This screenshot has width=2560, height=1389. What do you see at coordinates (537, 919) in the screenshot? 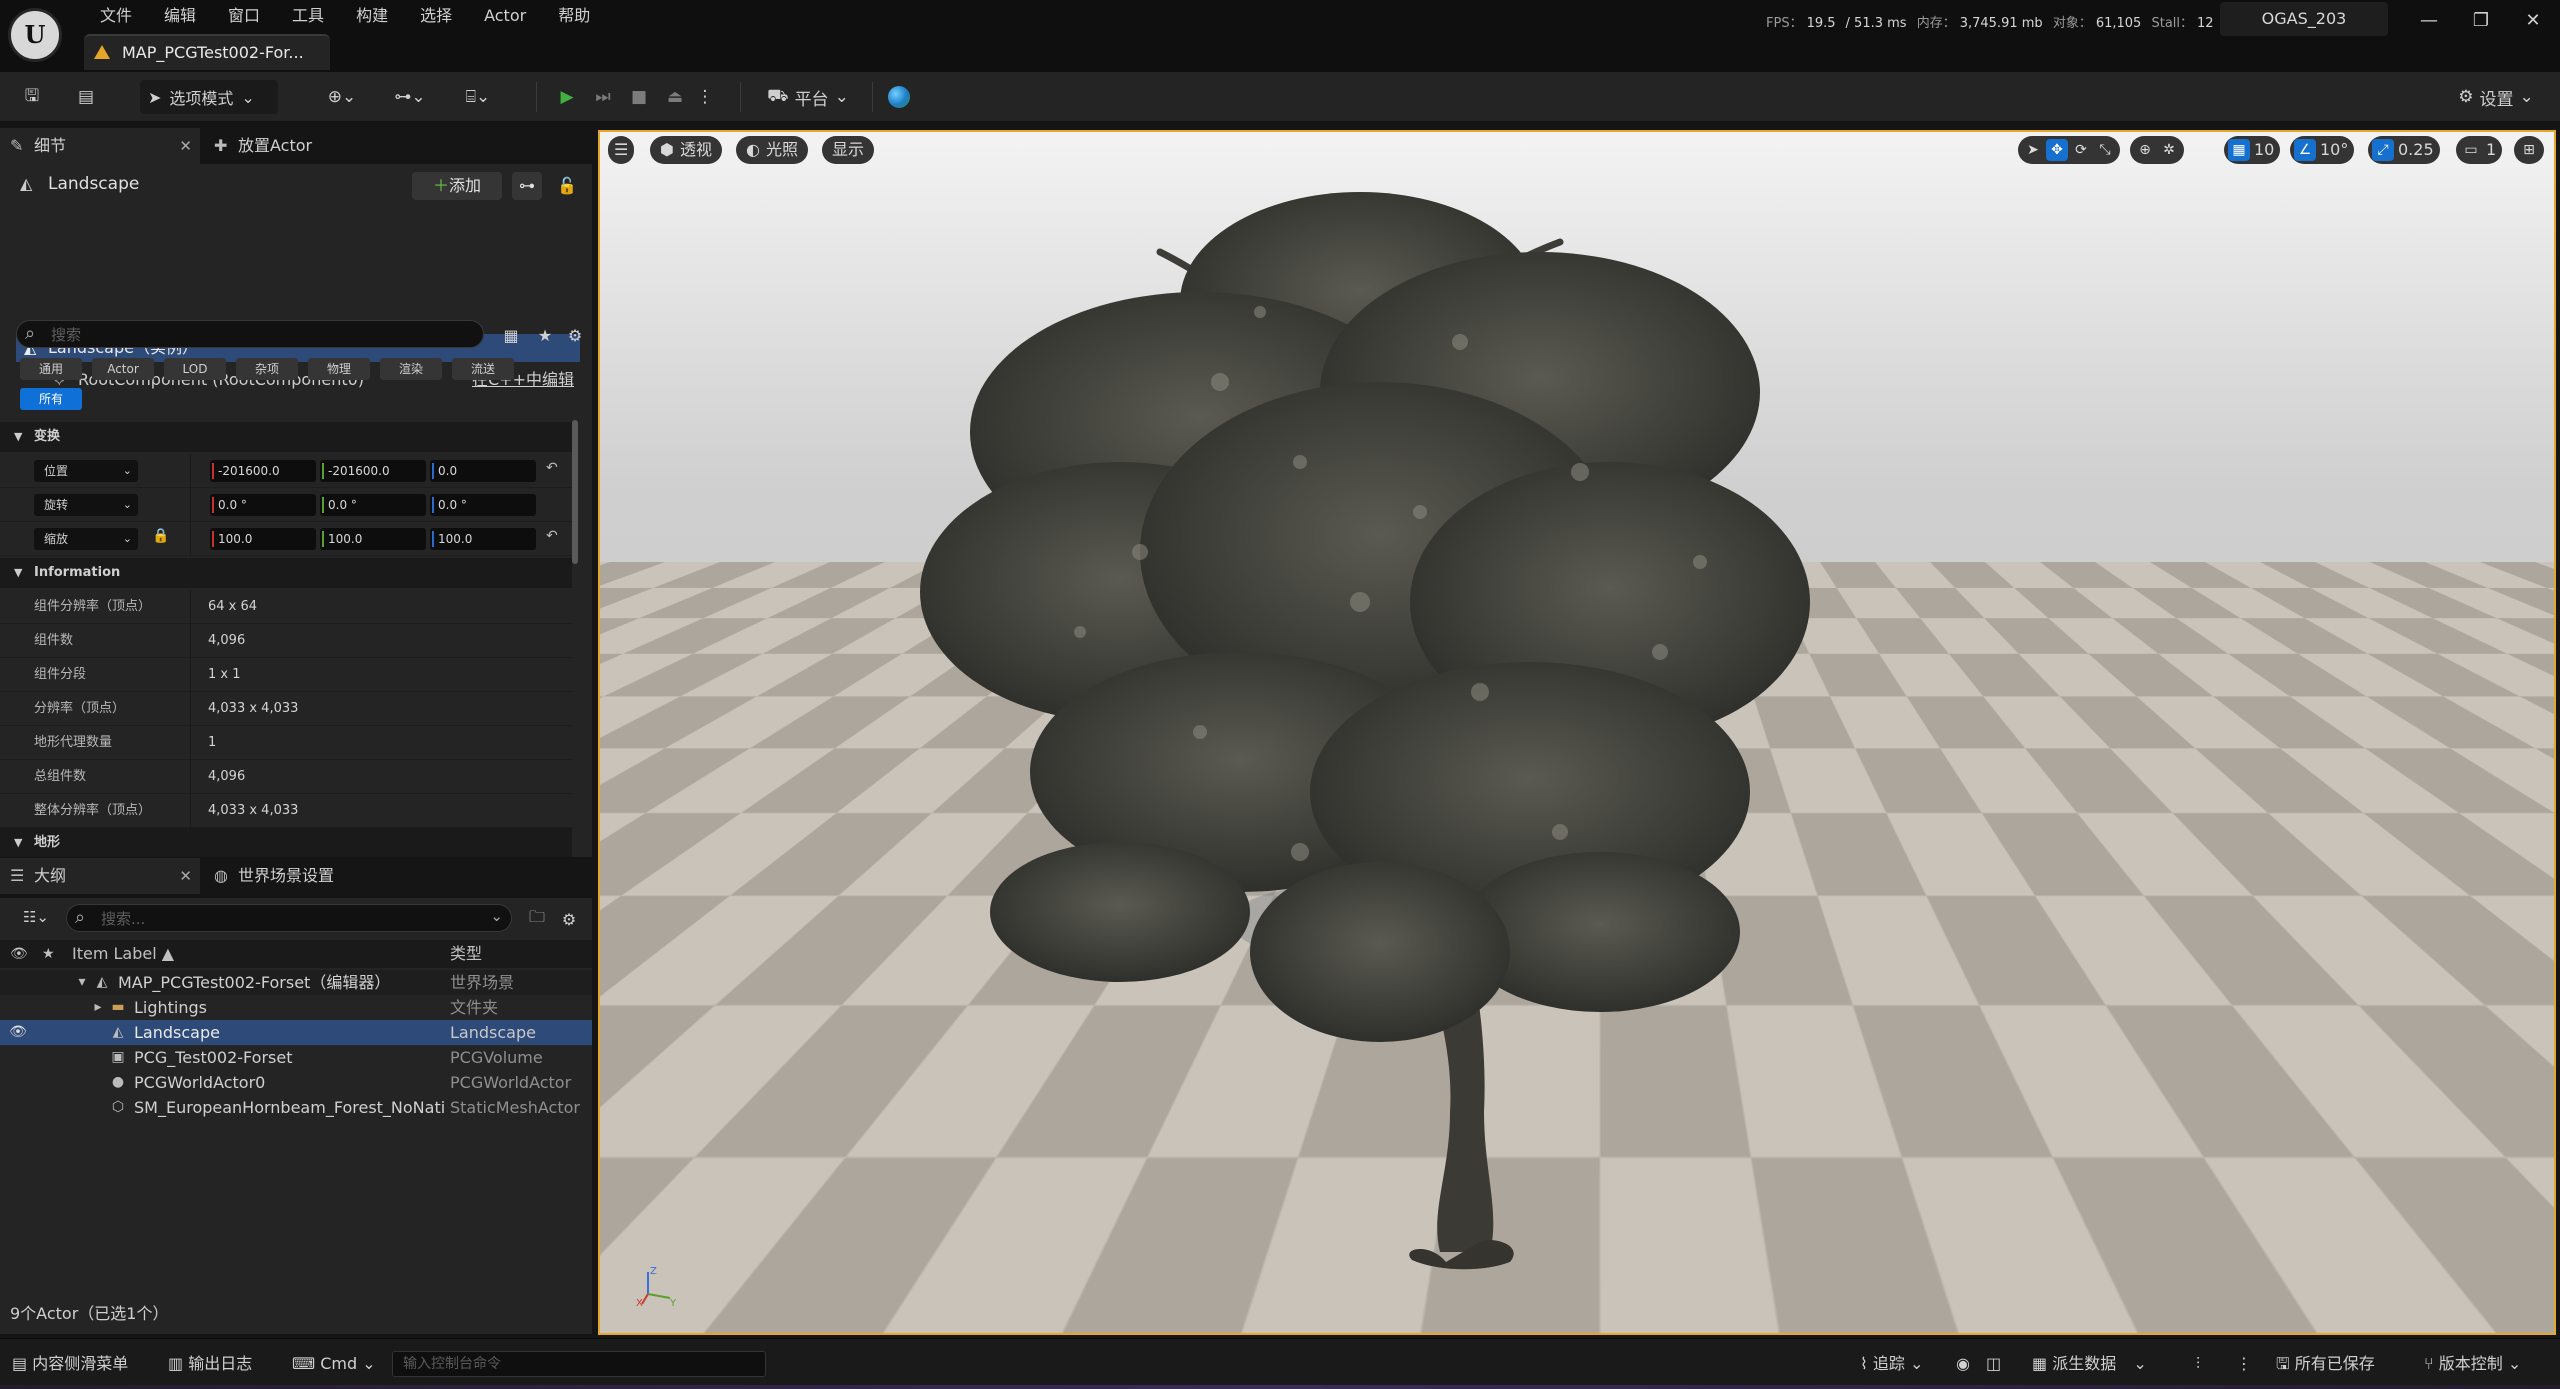
I see `new-folder-icon: 🗀` at bounding box center [537, 919].